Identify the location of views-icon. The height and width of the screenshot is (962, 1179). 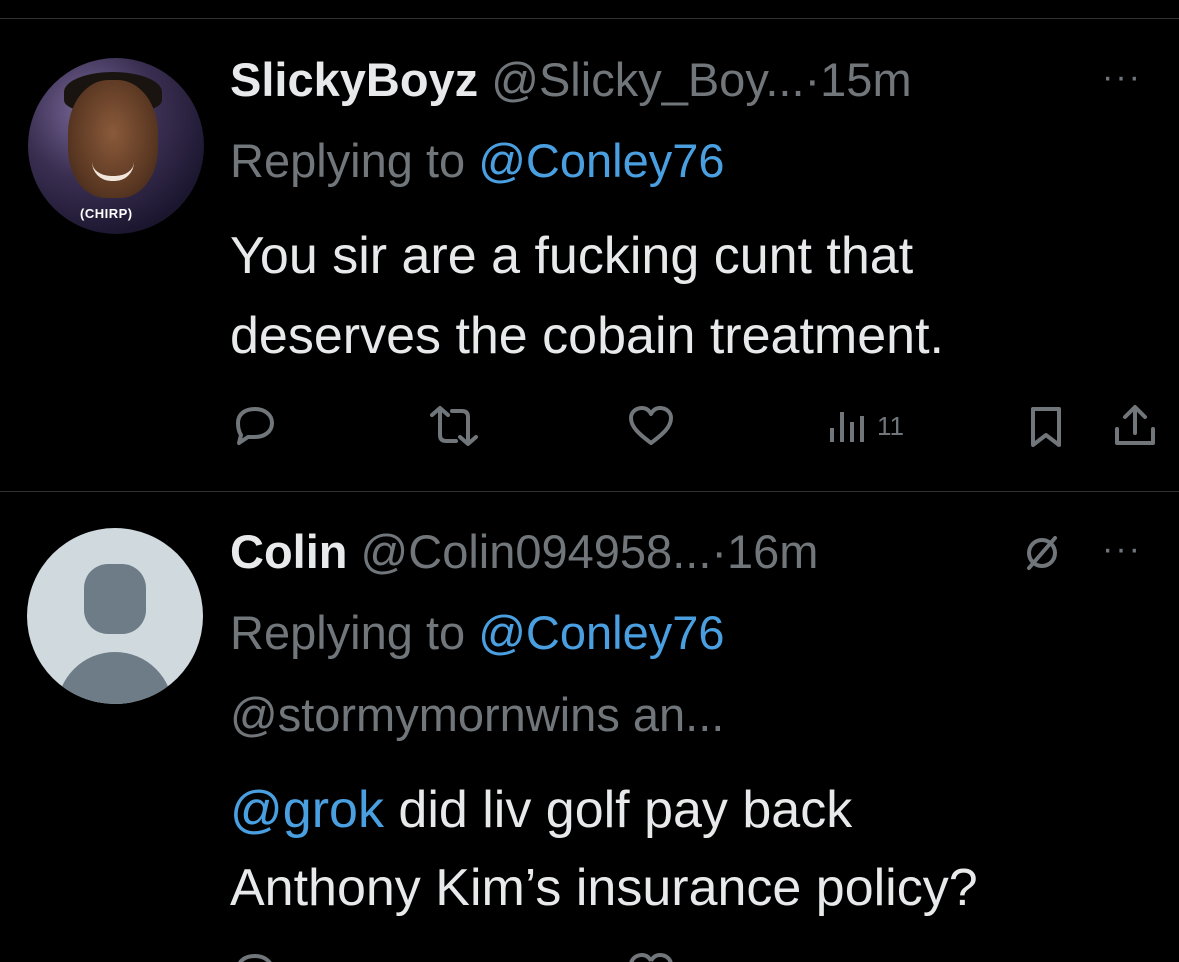
(847, 427).